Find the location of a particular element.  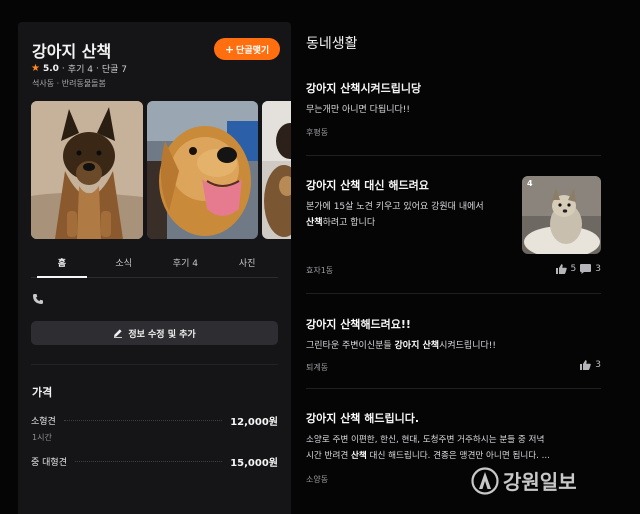

price-heading: 가격 is located at coordinates (42, 392).